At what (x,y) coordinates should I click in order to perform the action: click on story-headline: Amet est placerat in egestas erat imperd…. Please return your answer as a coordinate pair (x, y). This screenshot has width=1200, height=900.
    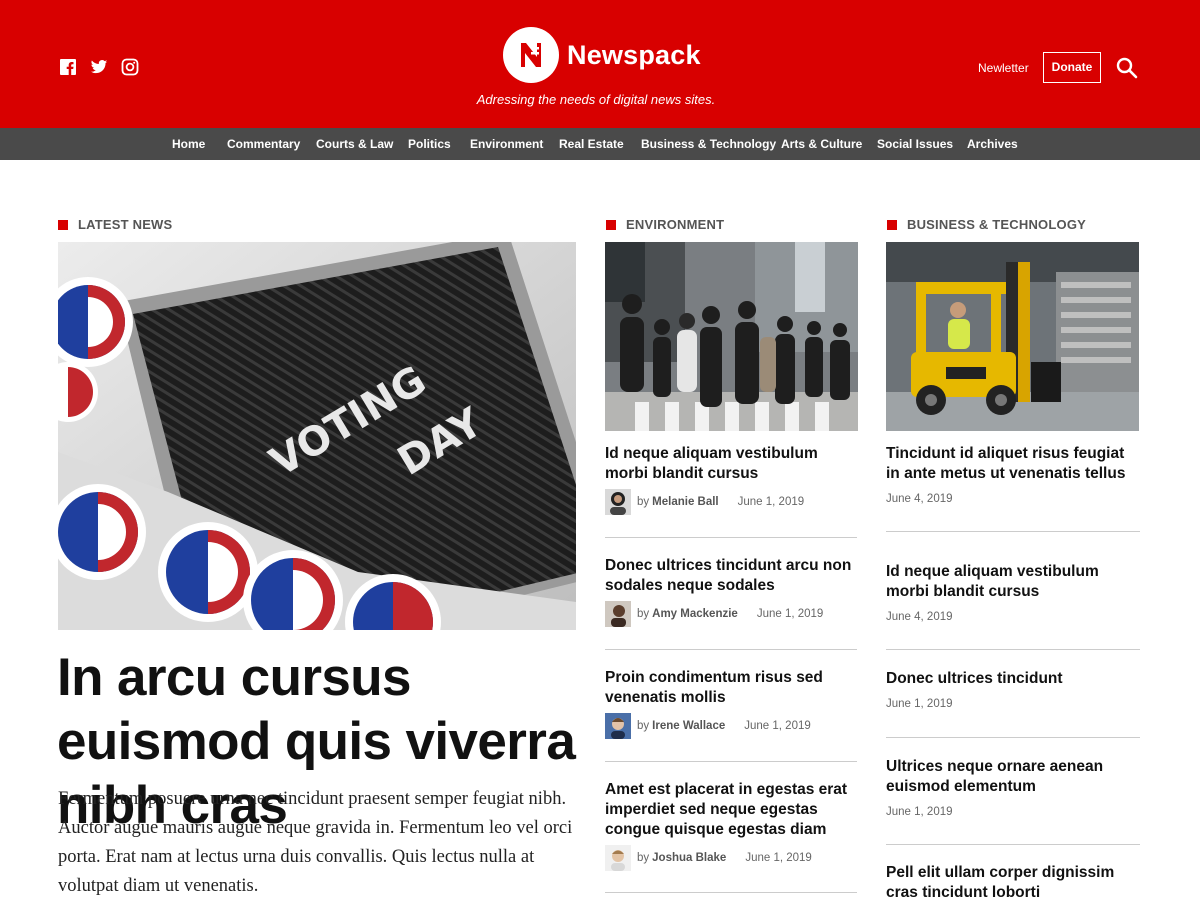
    Looking at the image, I should click on (731, 810).